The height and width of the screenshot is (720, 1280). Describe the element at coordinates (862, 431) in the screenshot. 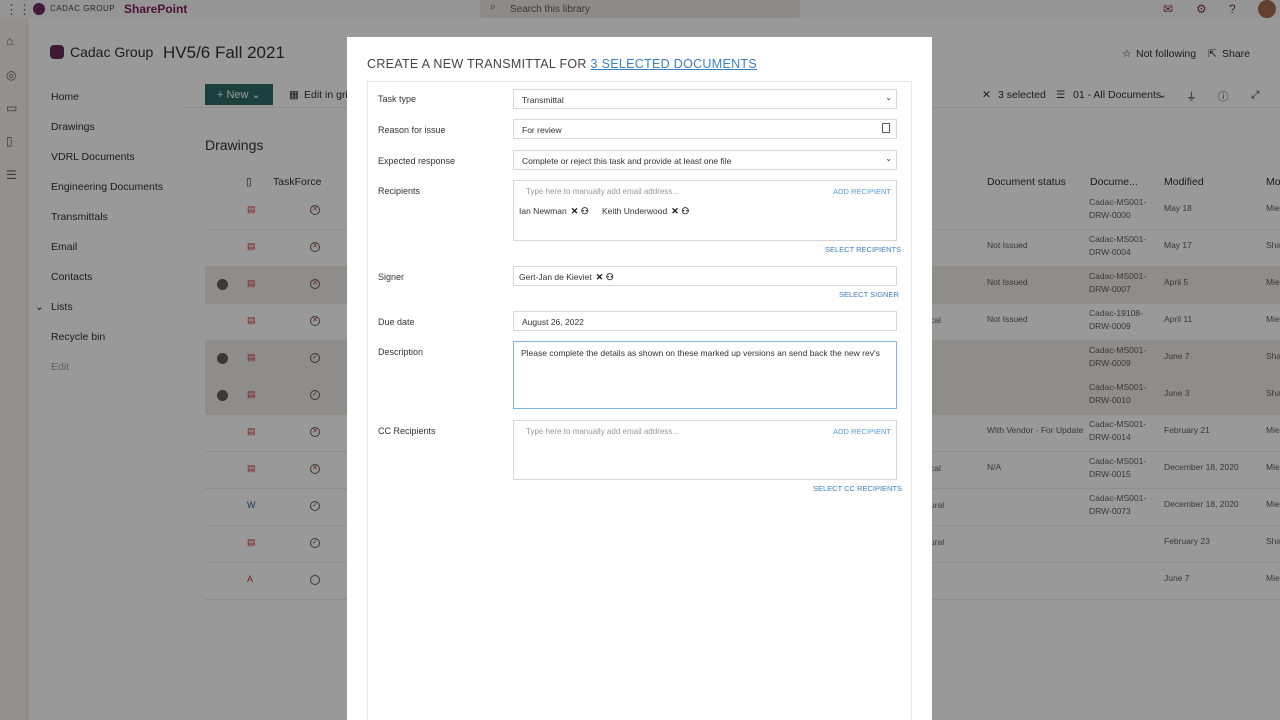

I see `add-cc-recipient-button: ADD RECIPIENT` at that location.